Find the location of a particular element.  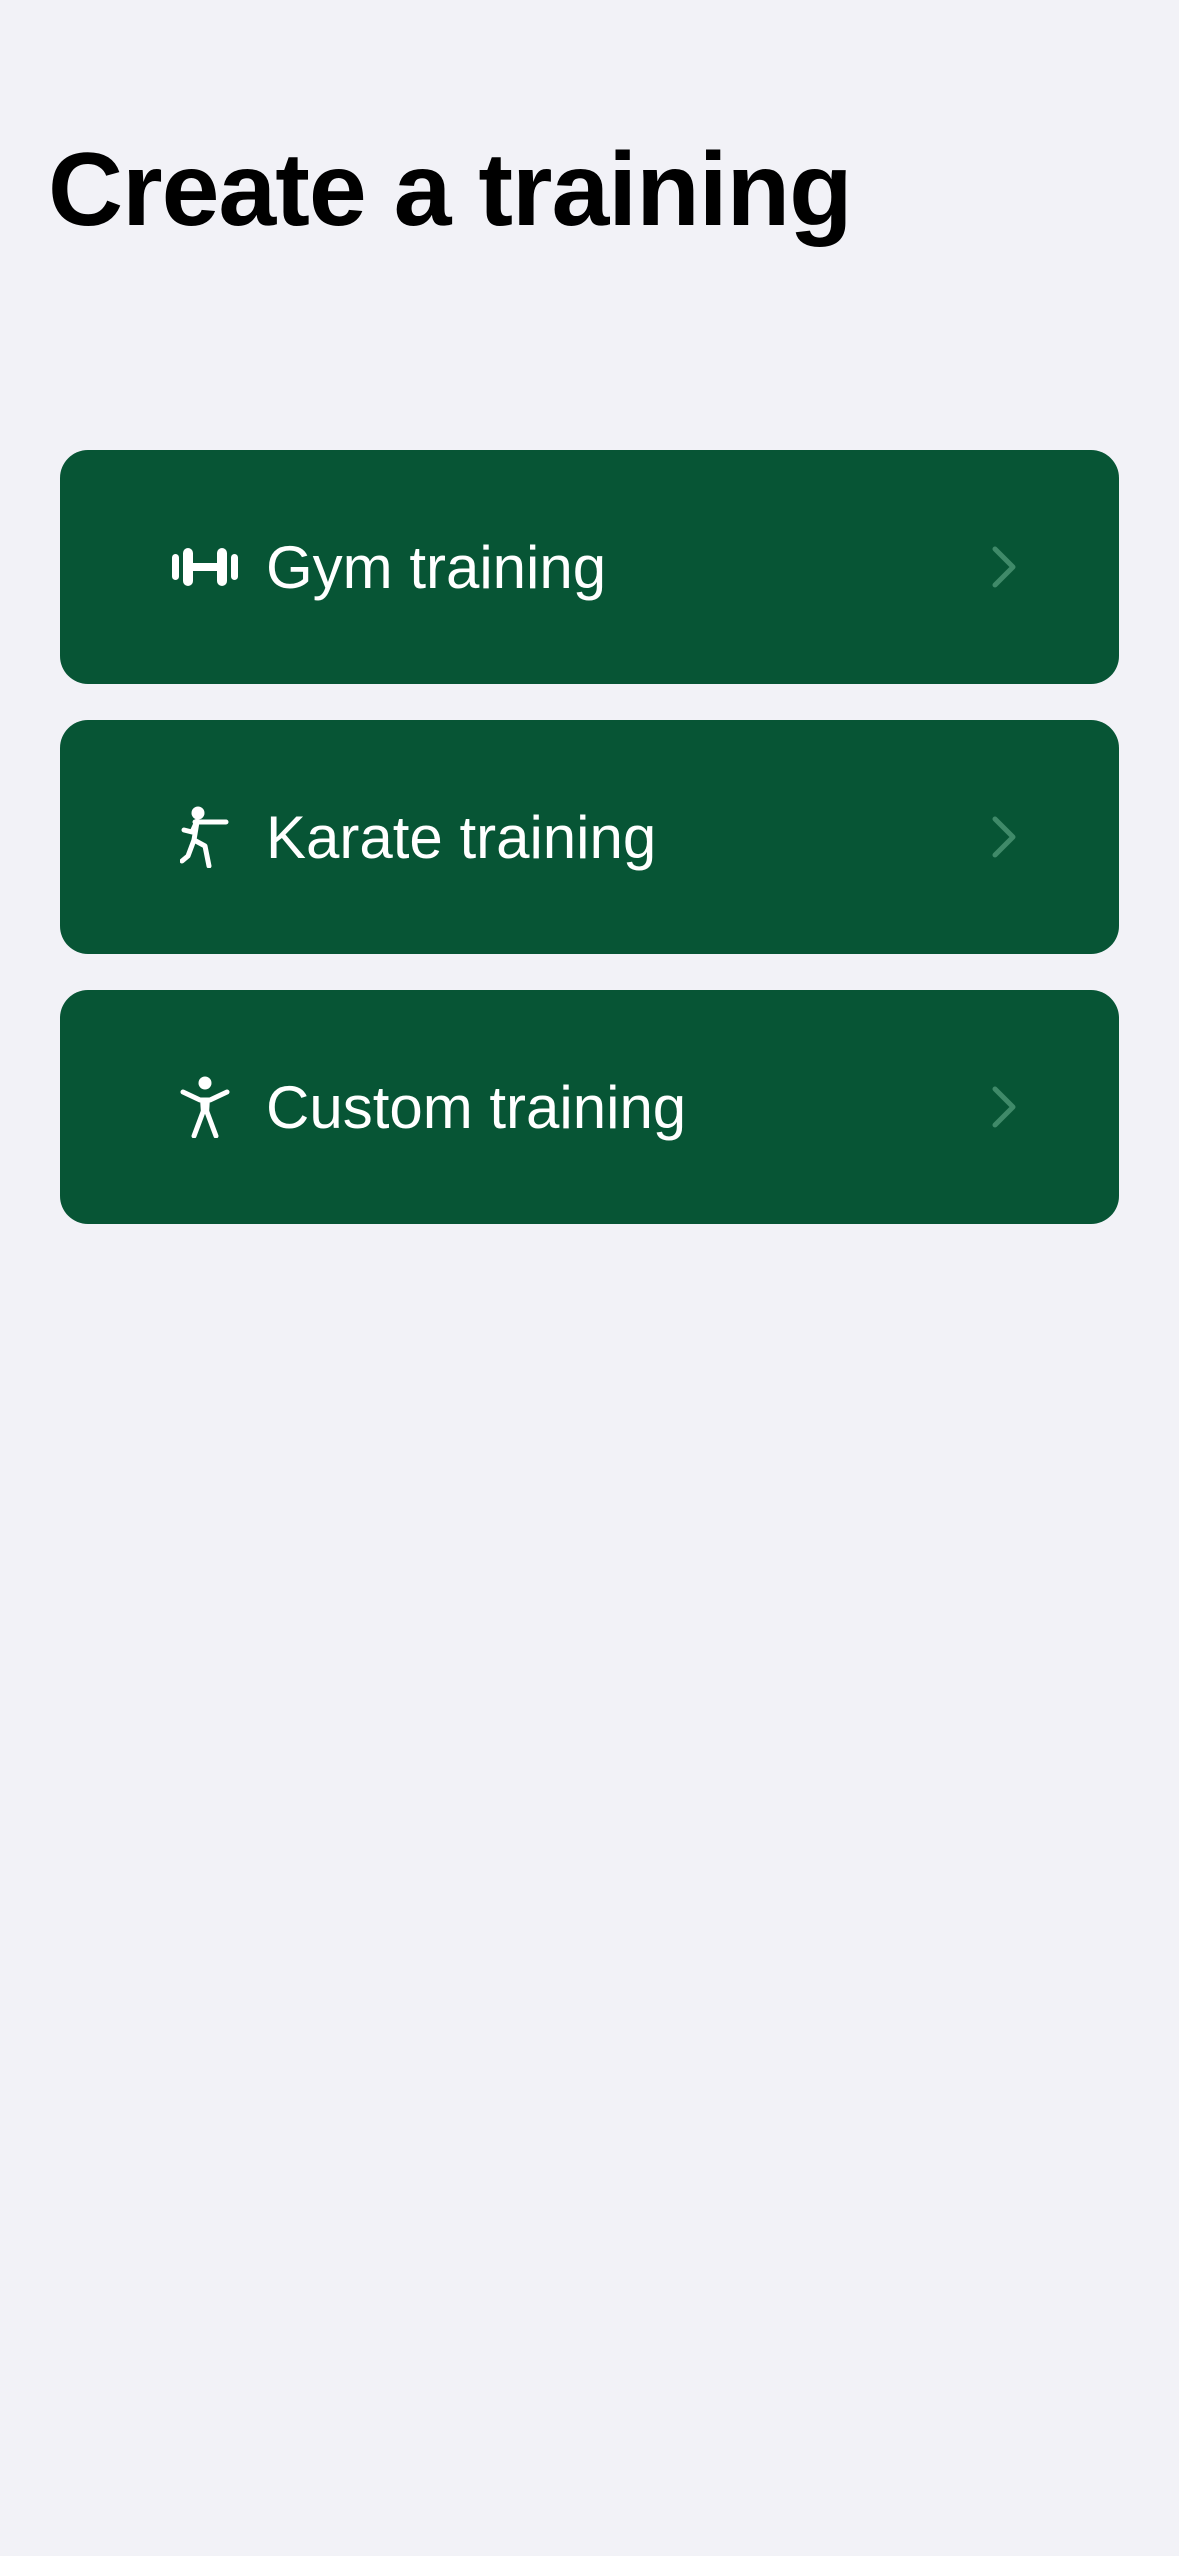

karate-training-button: Karate training is located at coordinates (589, 837).